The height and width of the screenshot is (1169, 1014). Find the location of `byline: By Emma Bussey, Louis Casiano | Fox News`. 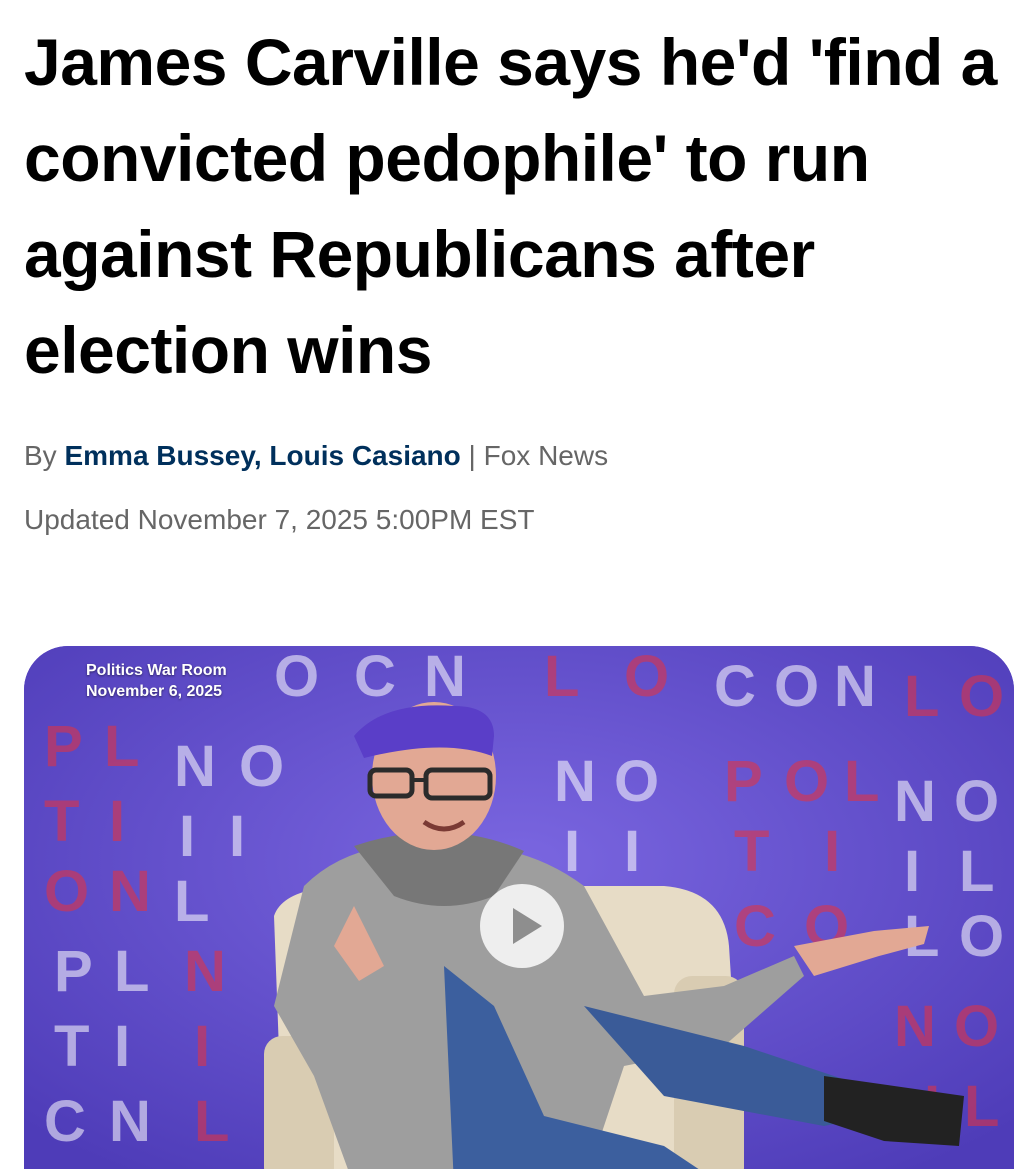

byline: By Emma Bussey, Louis Casiano | Fox News is located at coordinates (316, 456).